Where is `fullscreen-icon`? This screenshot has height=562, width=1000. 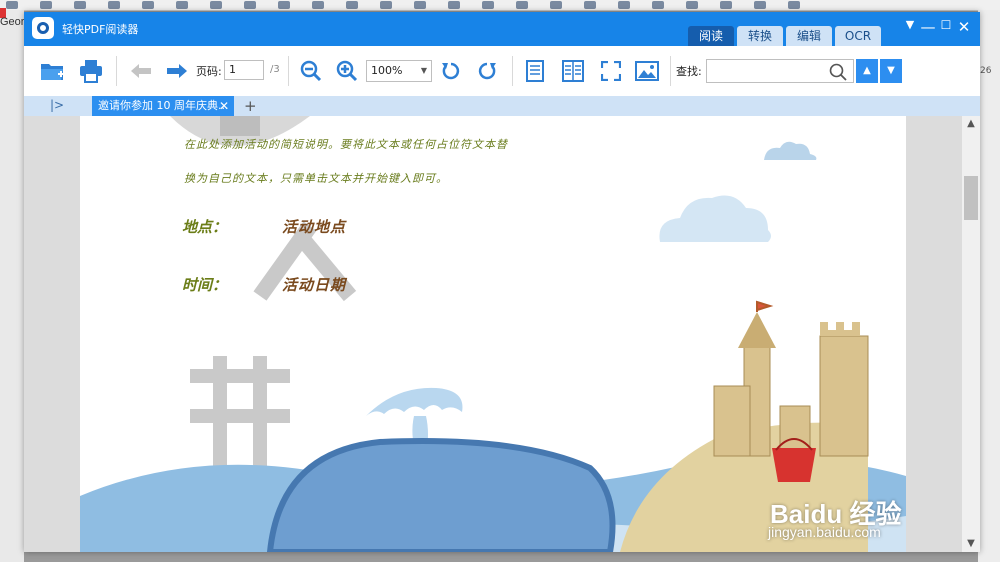 fullscreen-icon is located at coordinates (611, 71).